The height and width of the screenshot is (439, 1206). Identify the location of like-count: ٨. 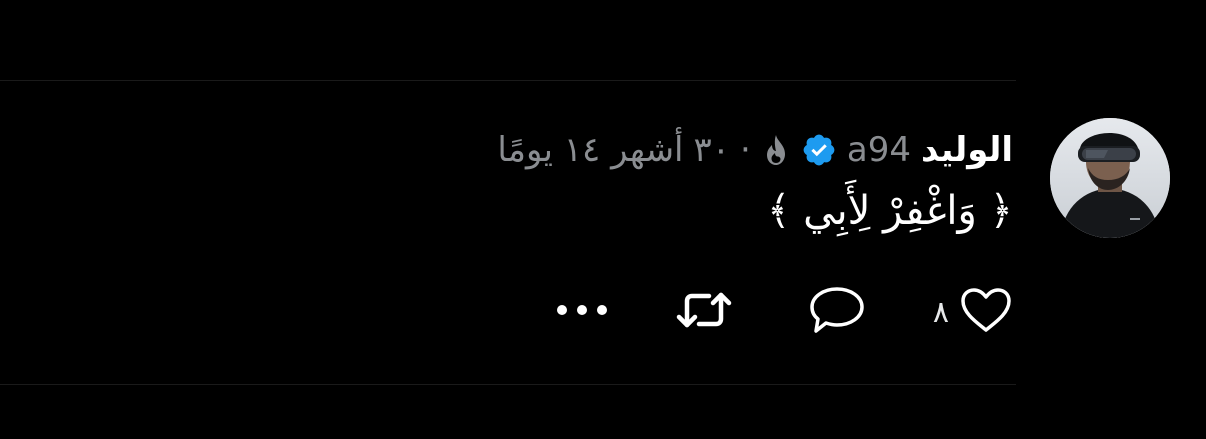
(940, 312).